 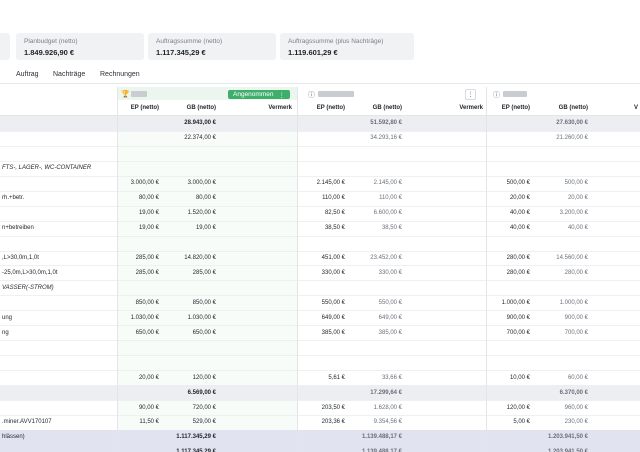 I want to click on cell-c-gb: 20,00 €, so click(x=577, y=198).